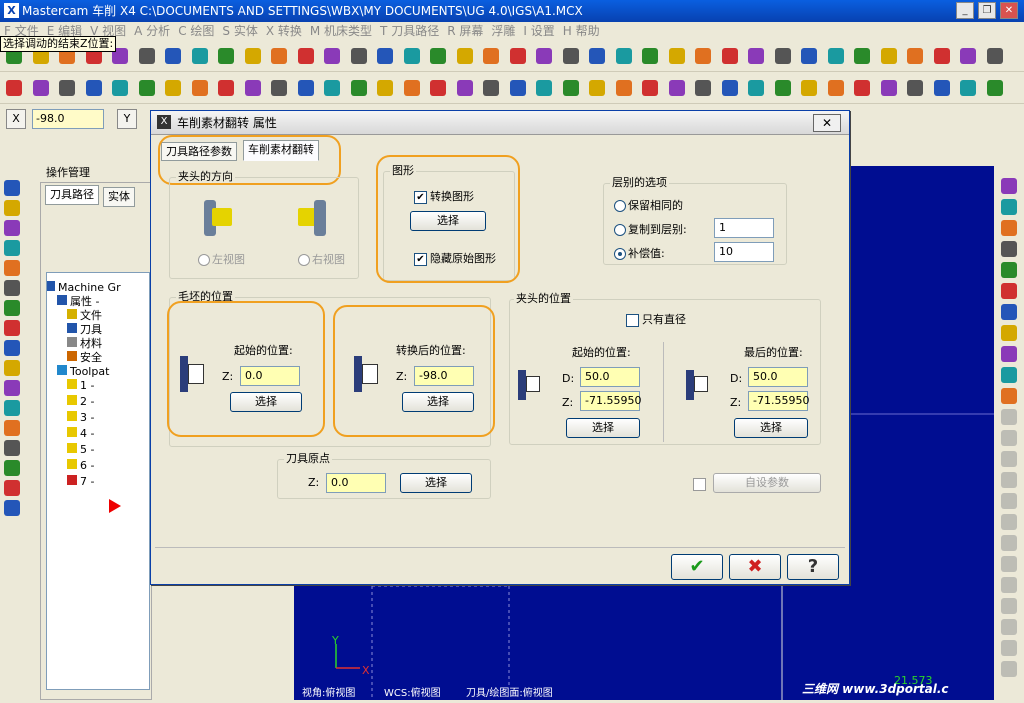  What do you see at coordinates (503, 31) in the screenshot?
I see `menu-item: 浮雕` at bounding box center [503, 31].